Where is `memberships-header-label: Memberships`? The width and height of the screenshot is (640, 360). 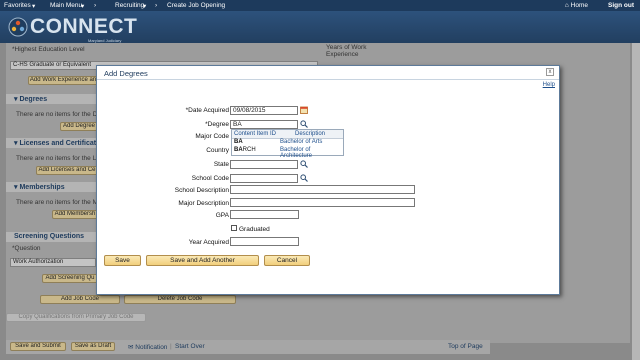
memberships-header-label: Memberships is located at coordinates (42, 187).